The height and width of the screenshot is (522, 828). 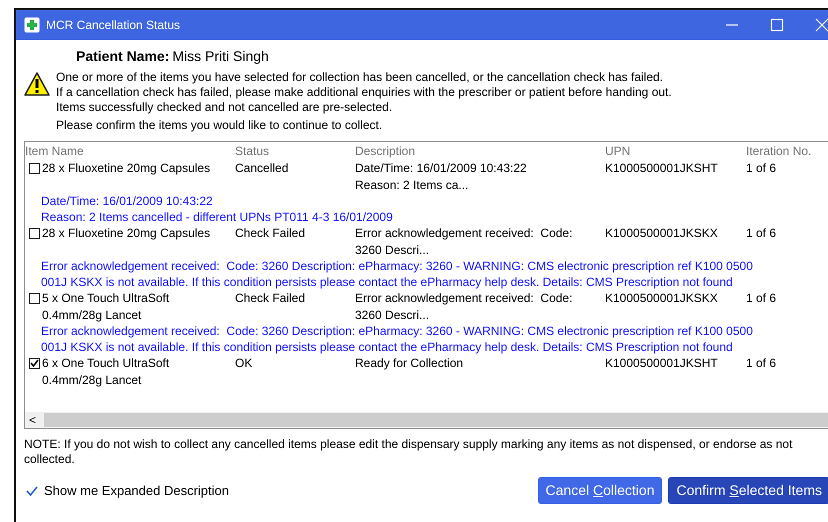 What do you see at coordinates (364, 92) in the screenshot?
I see `warning-message: One or more of the items you have selected for collection has been cancelled, or the cancellation check has failed. If a cancellation check has failed, please make additional enquiries with the prescriber or patient before handing out. Items successfully checked and not cancelled are pre-selected.` at bounding box center [364, 92].